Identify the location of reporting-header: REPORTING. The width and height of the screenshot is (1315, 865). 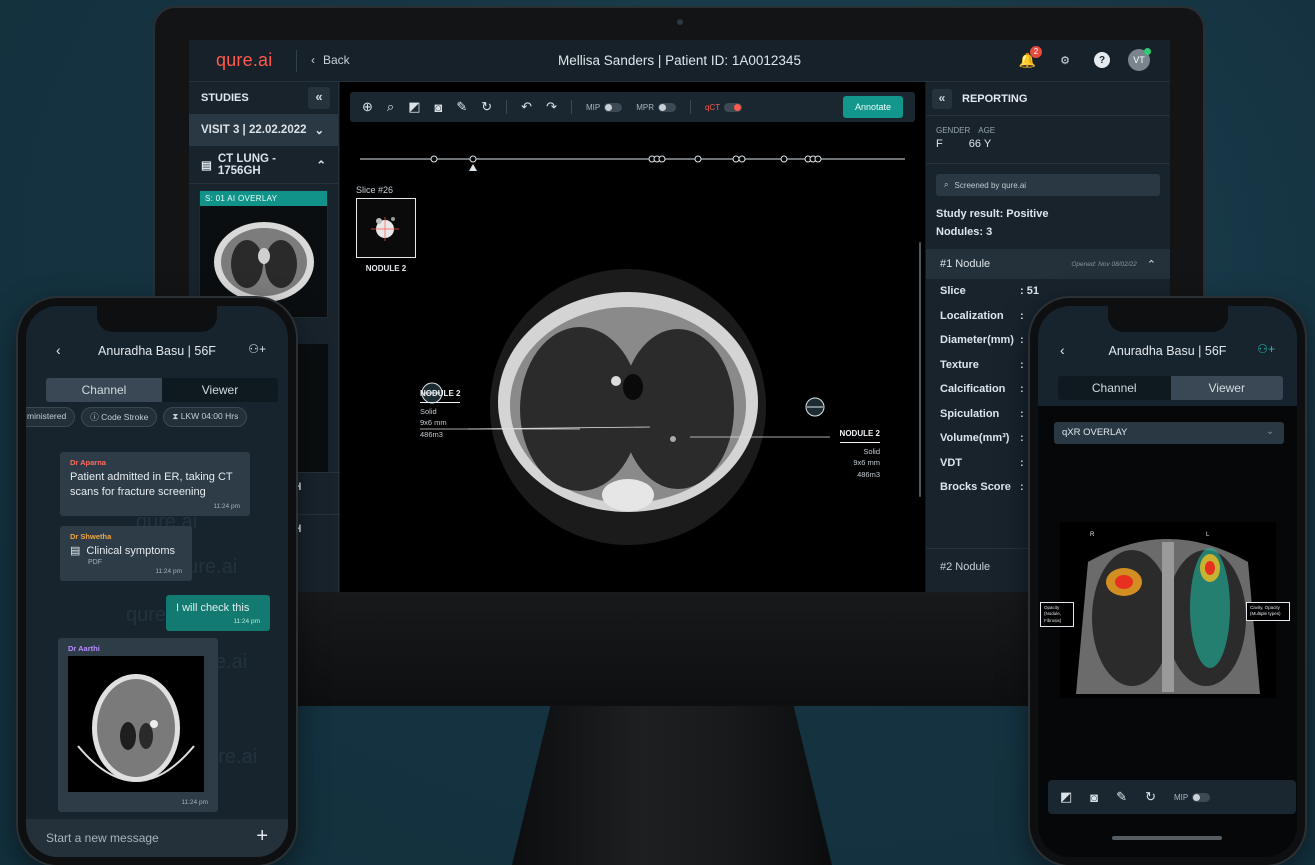
(995, 98).